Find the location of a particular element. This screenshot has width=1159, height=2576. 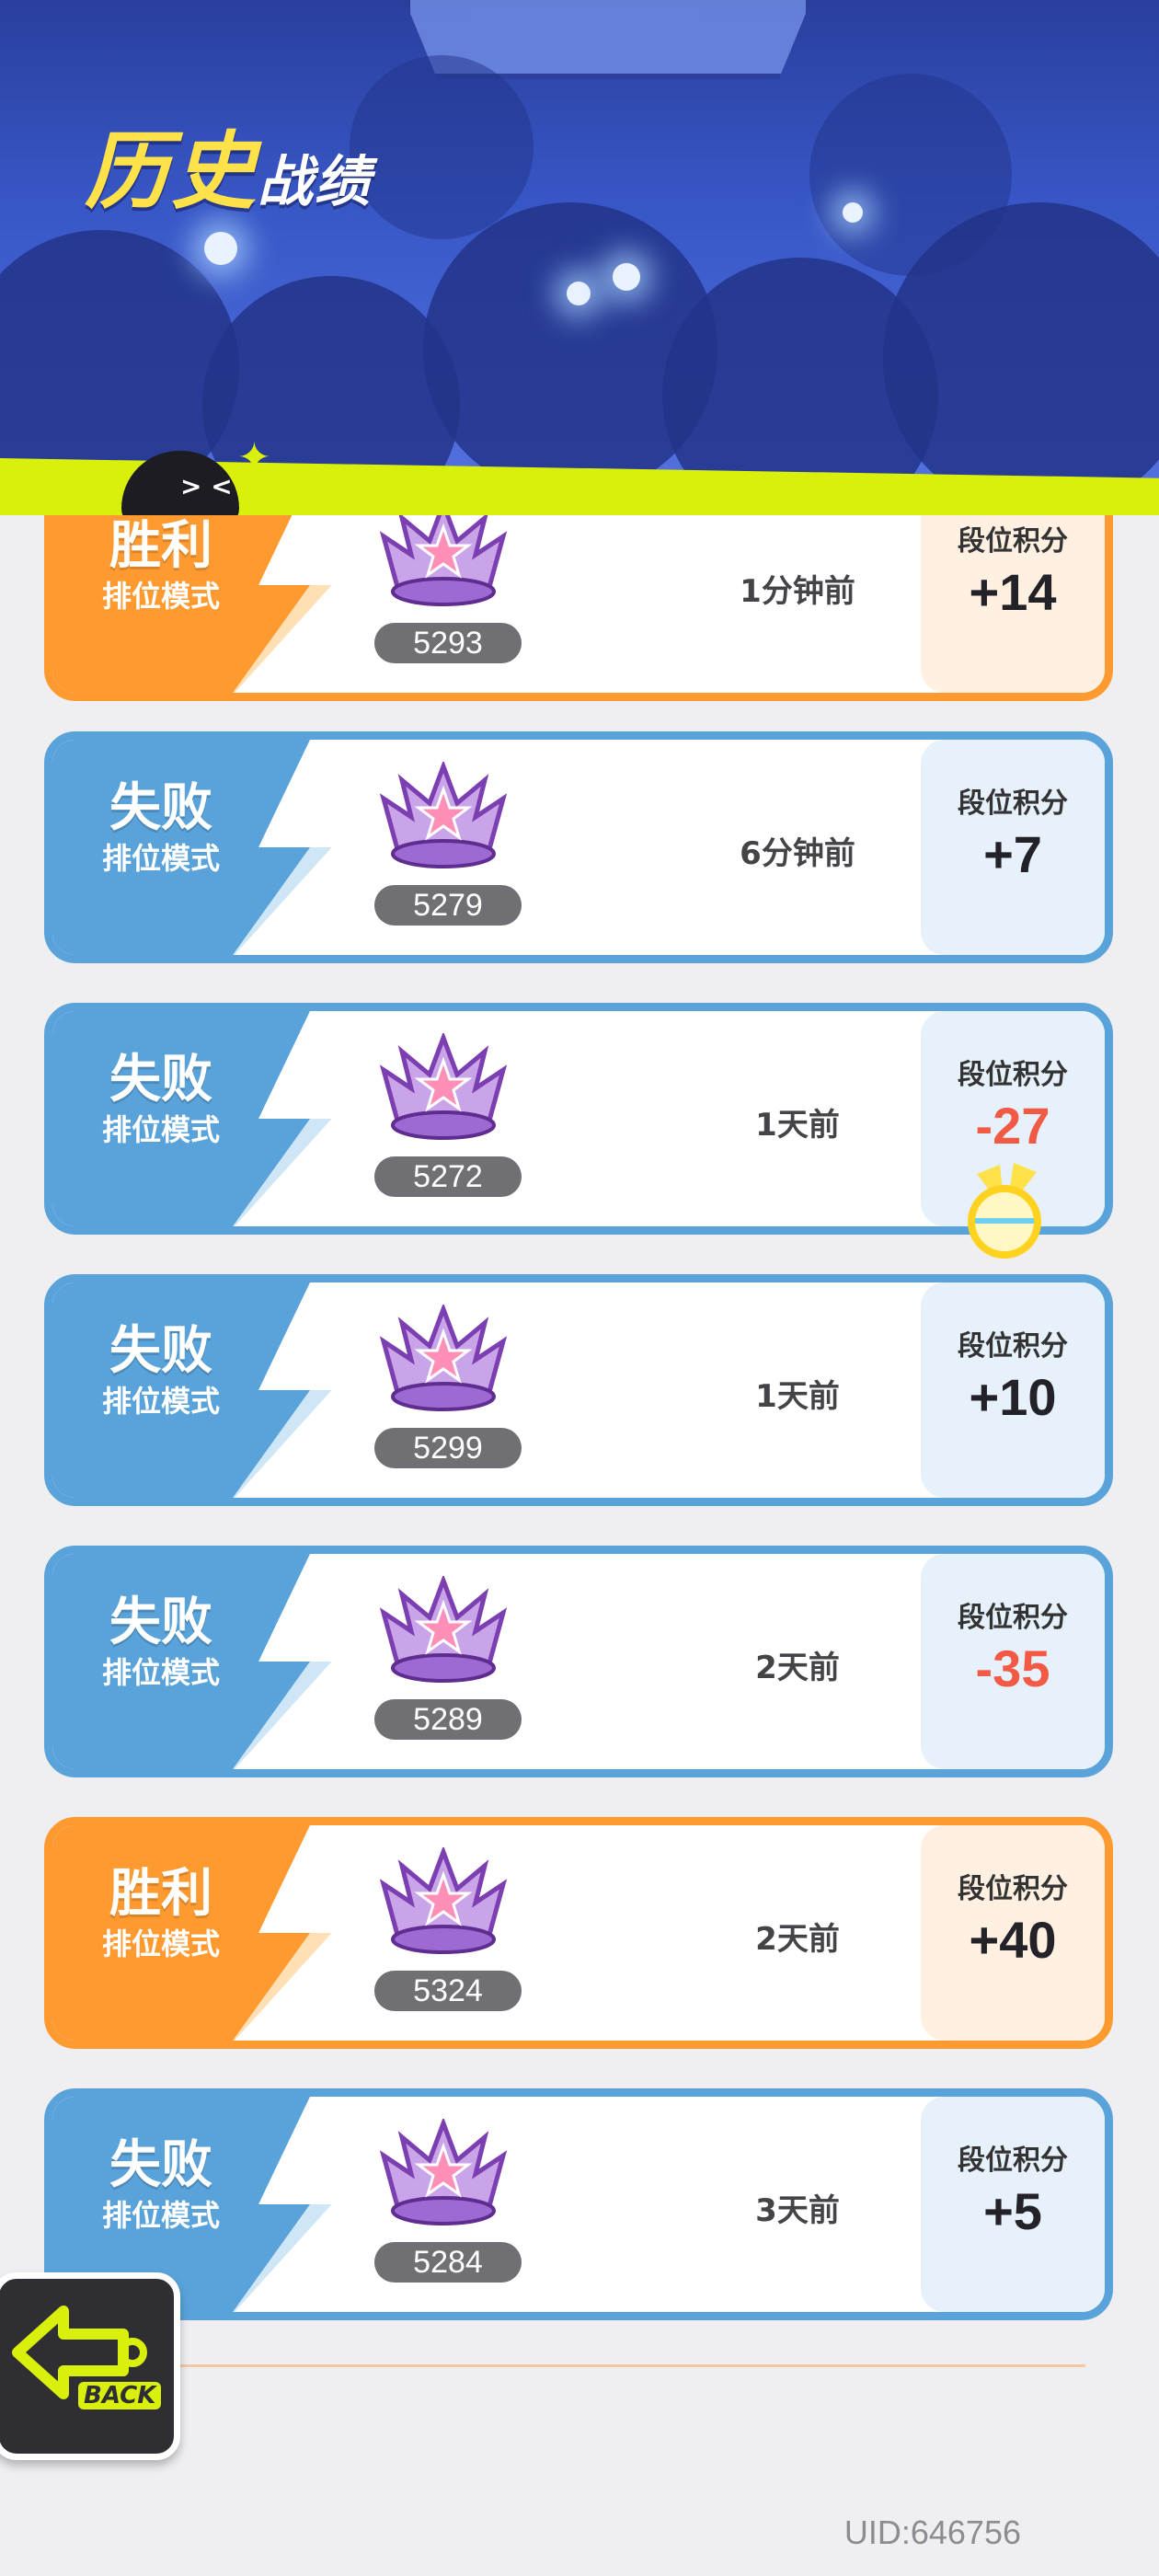

score-value: -35 is located at coordinates (1012, 1668).